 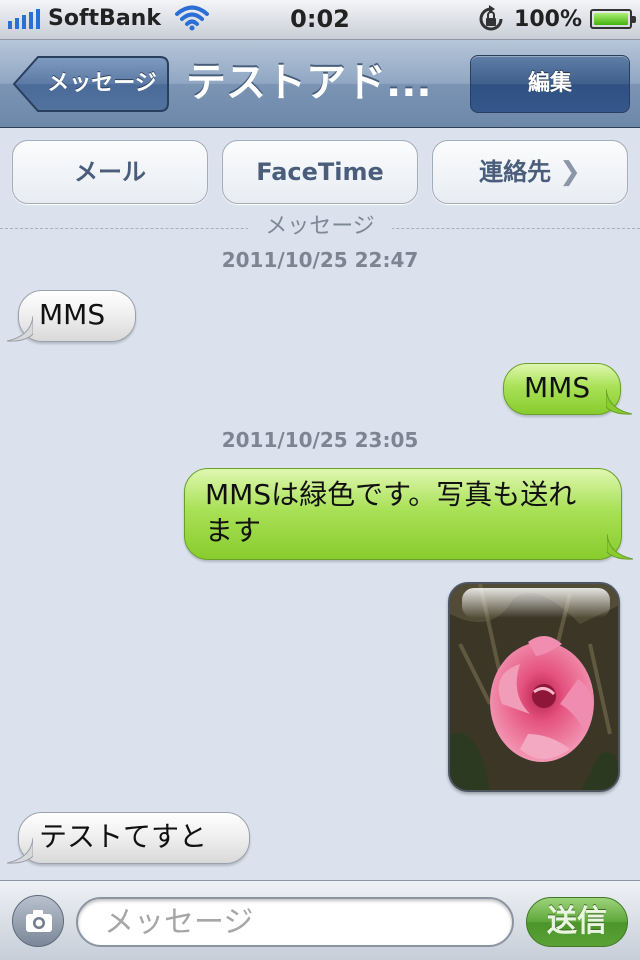 I want to click on facetime-button: FaceTime, so click(x=320, y=172).